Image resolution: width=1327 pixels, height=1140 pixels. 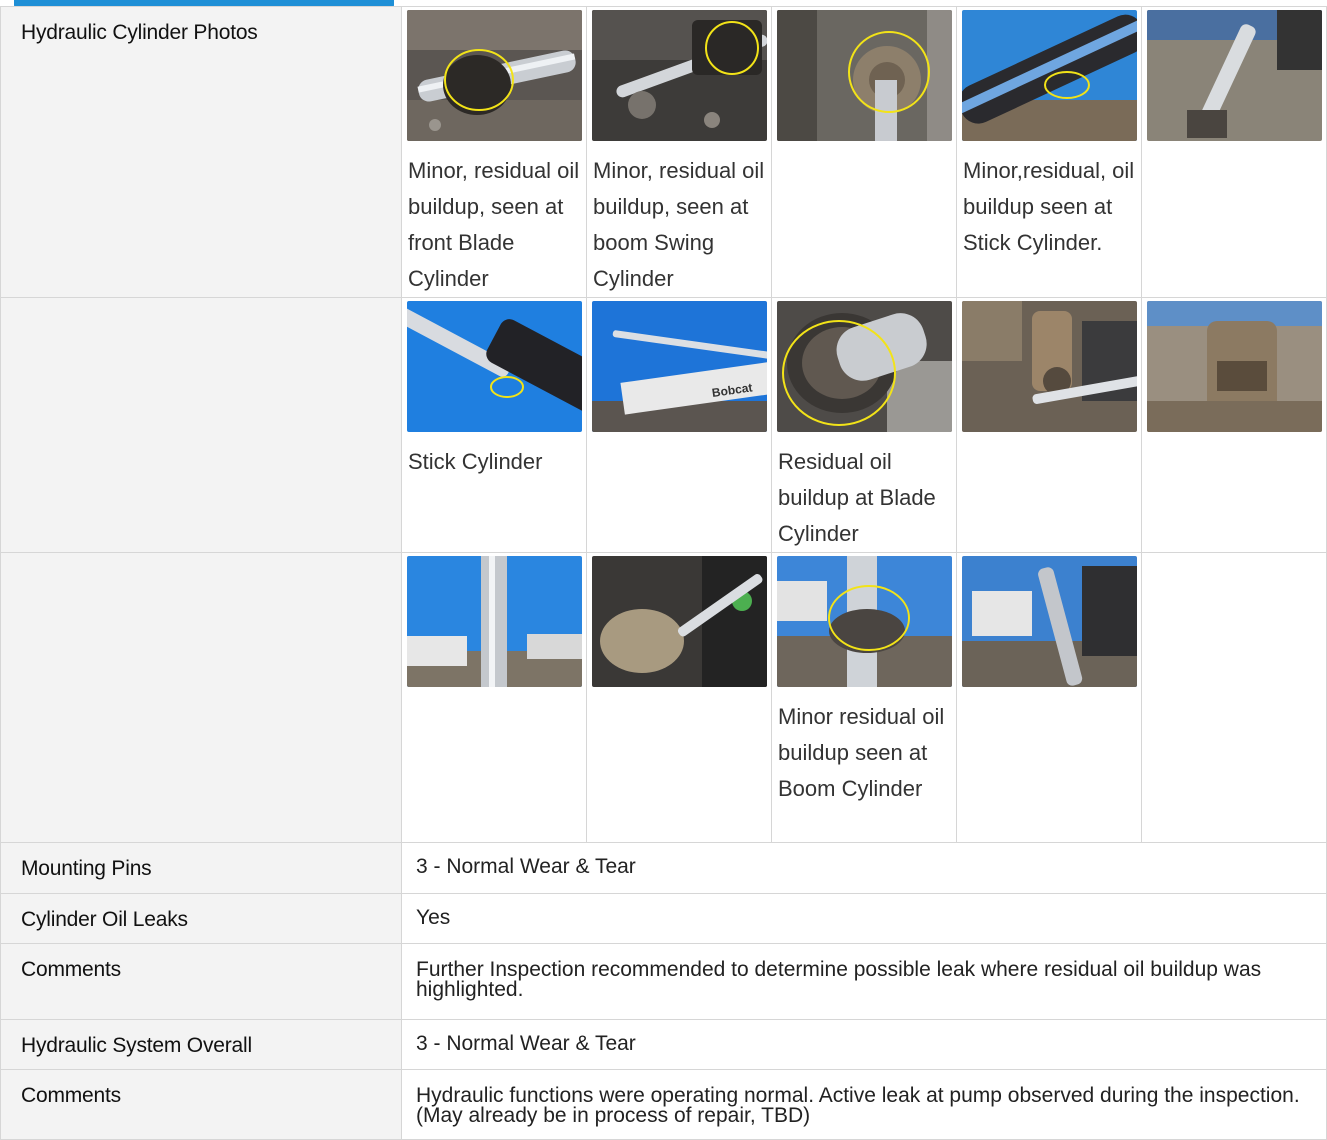 I want to click on row-label-text: Hydraulic Cylinder Photos, so click(x=139, y=32).